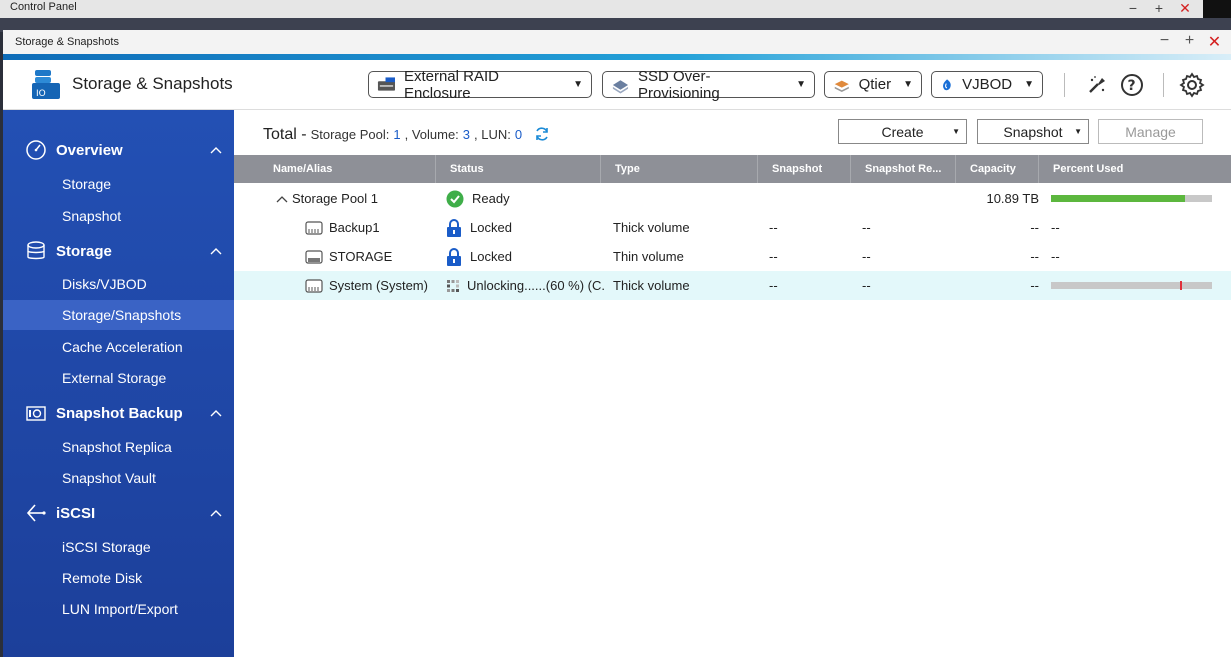  Describe the element at coordinates (378, 285) in the screenshot. I see `row-name: System (System)` at that location.